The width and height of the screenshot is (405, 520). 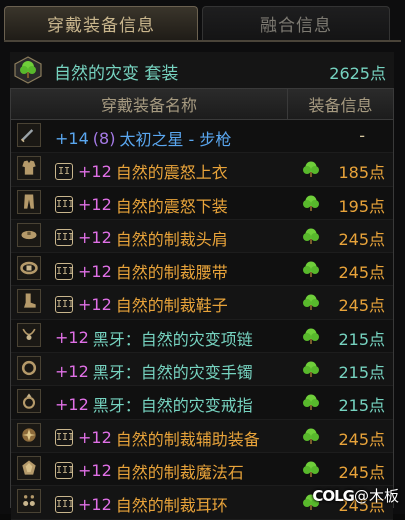 I want to click on sword-icon, so click(x=27, y=136).